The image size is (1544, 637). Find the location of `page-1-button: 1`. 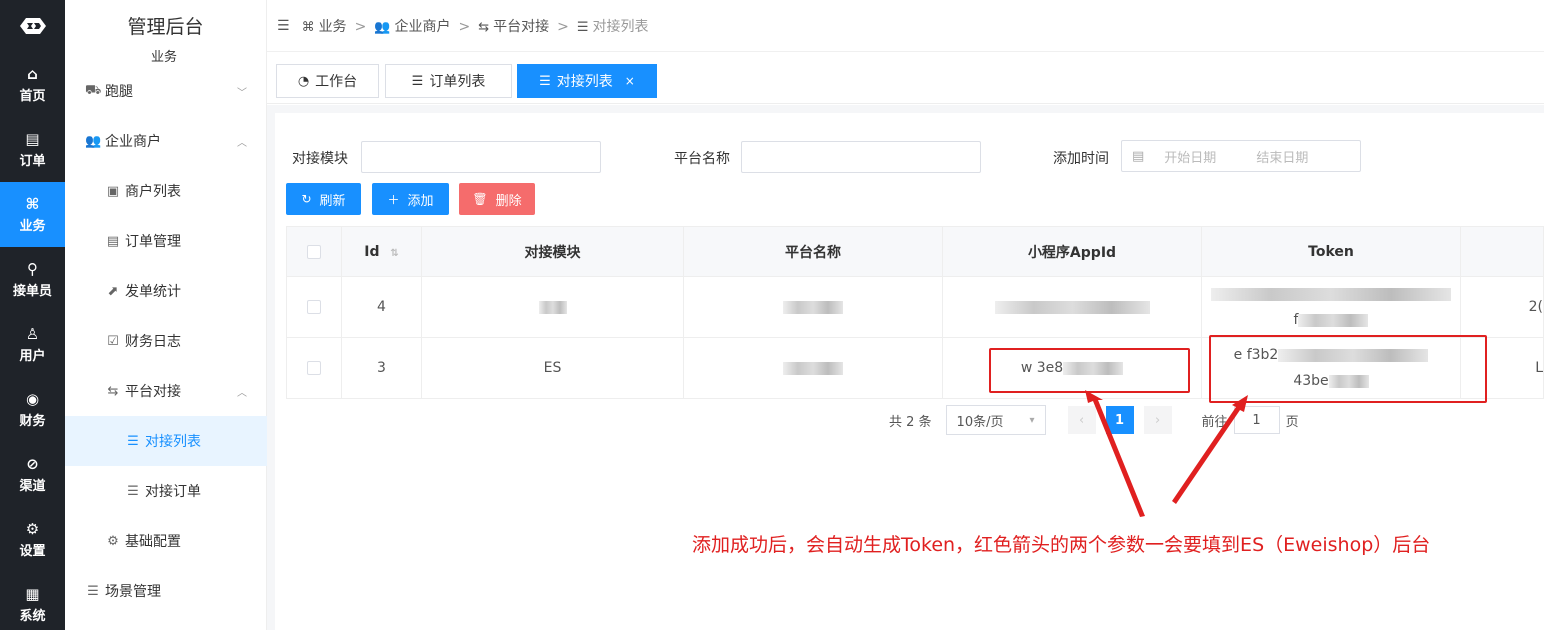

page-1-button: 1 is located at coordinates (1119, 420).